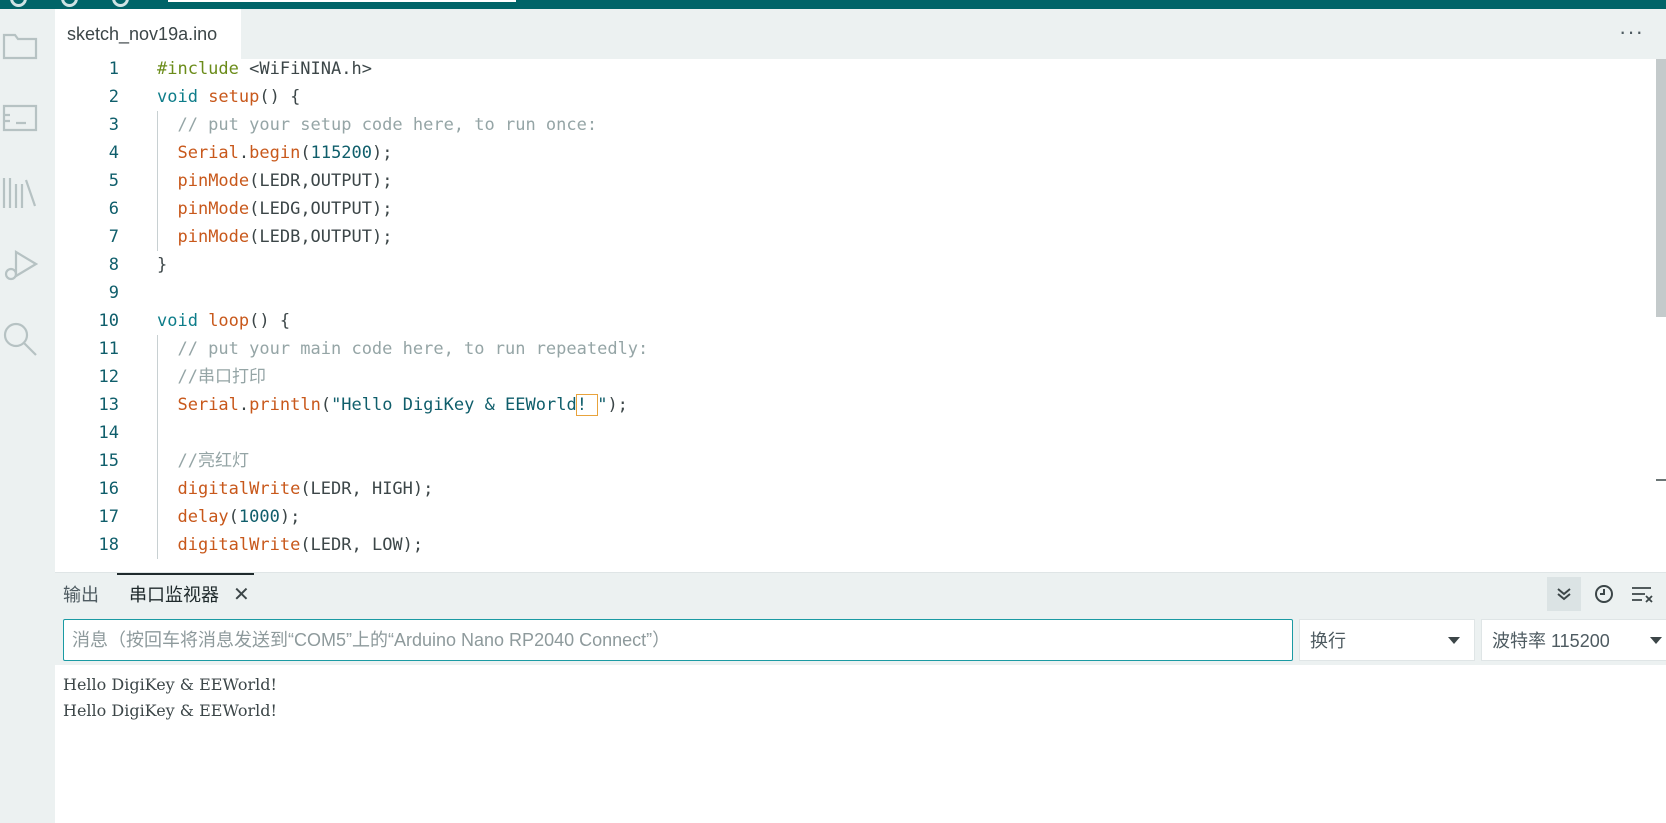  Describe the element at coordinates (855, 237) in the screenshot. I see `code-line: 7 pinMode(LEDB,OUTPUT);` at that location.